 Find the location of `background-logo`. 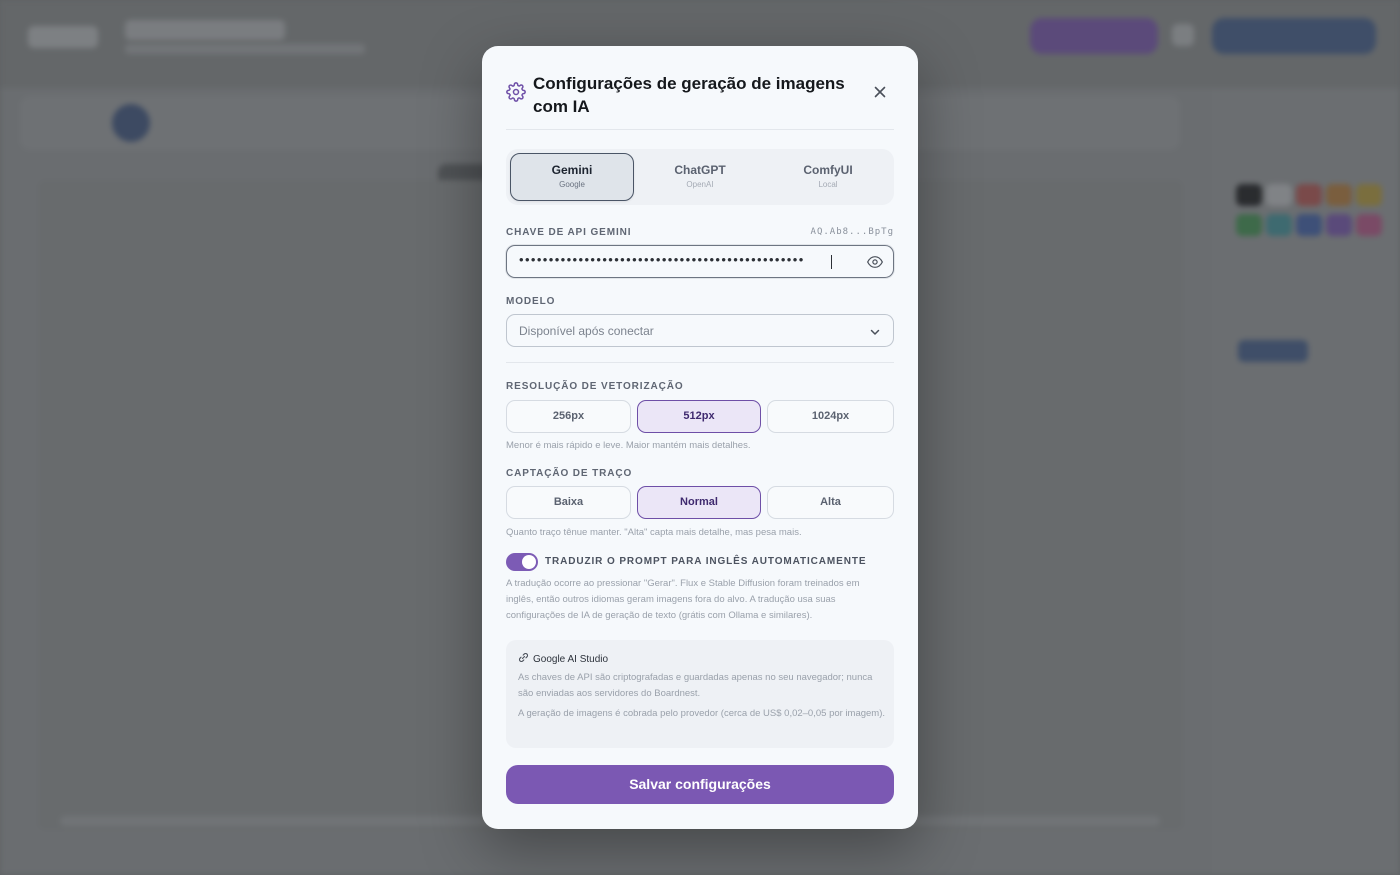

background-logo is located at coordinates (63, 37).